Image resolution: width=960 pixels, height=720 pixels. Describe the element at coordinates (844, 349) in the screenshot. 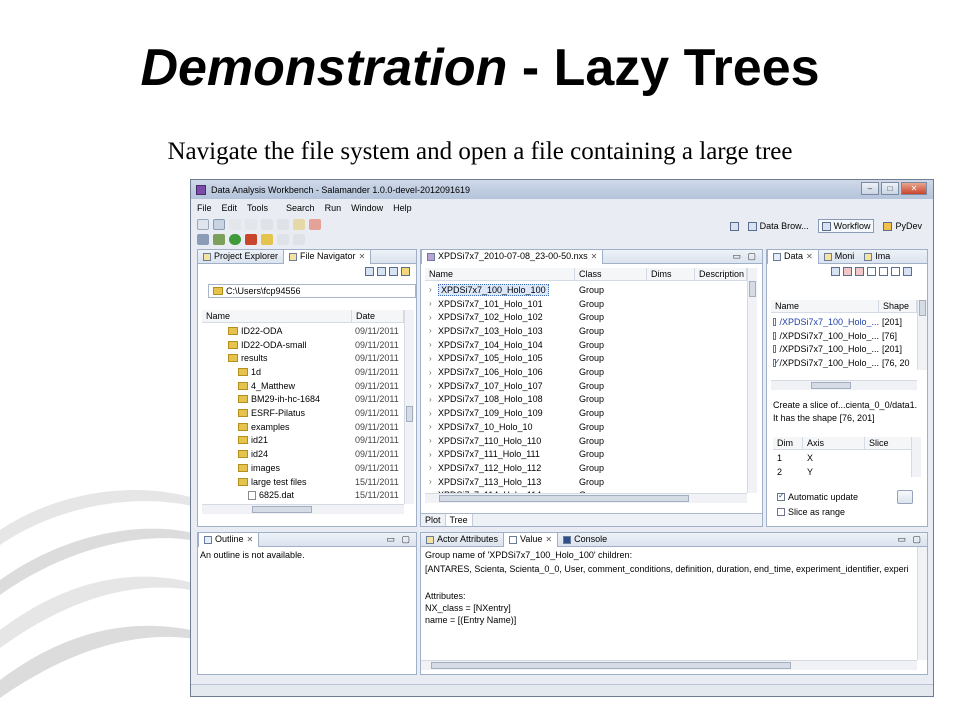

I see `data-row: /XPDSi7x7_100_Holo_... [201]` at that location.